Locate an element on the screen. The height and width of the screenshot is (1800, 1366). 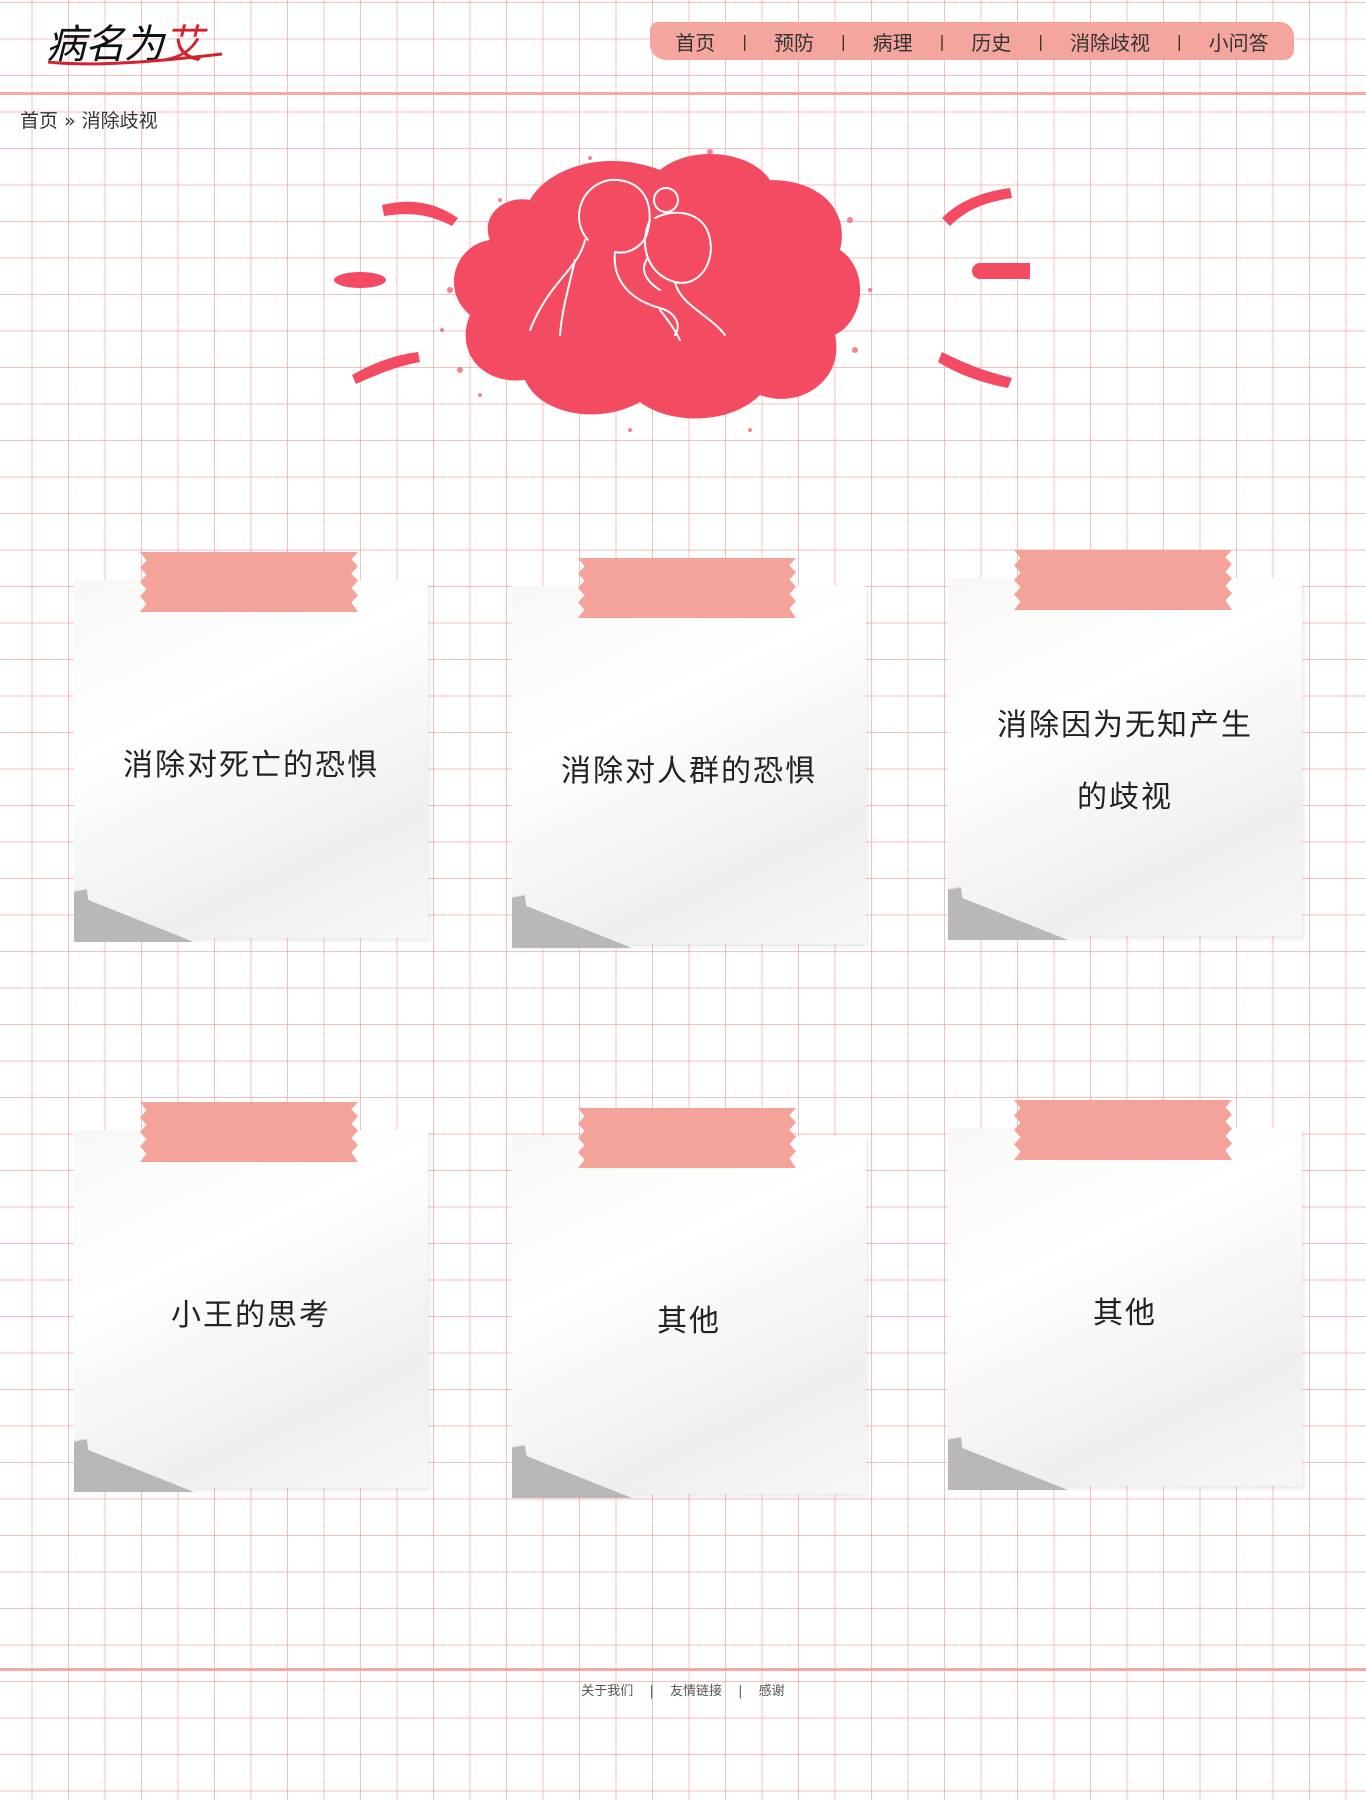
nav-home: 首页 is located at coordinates (695, 41).